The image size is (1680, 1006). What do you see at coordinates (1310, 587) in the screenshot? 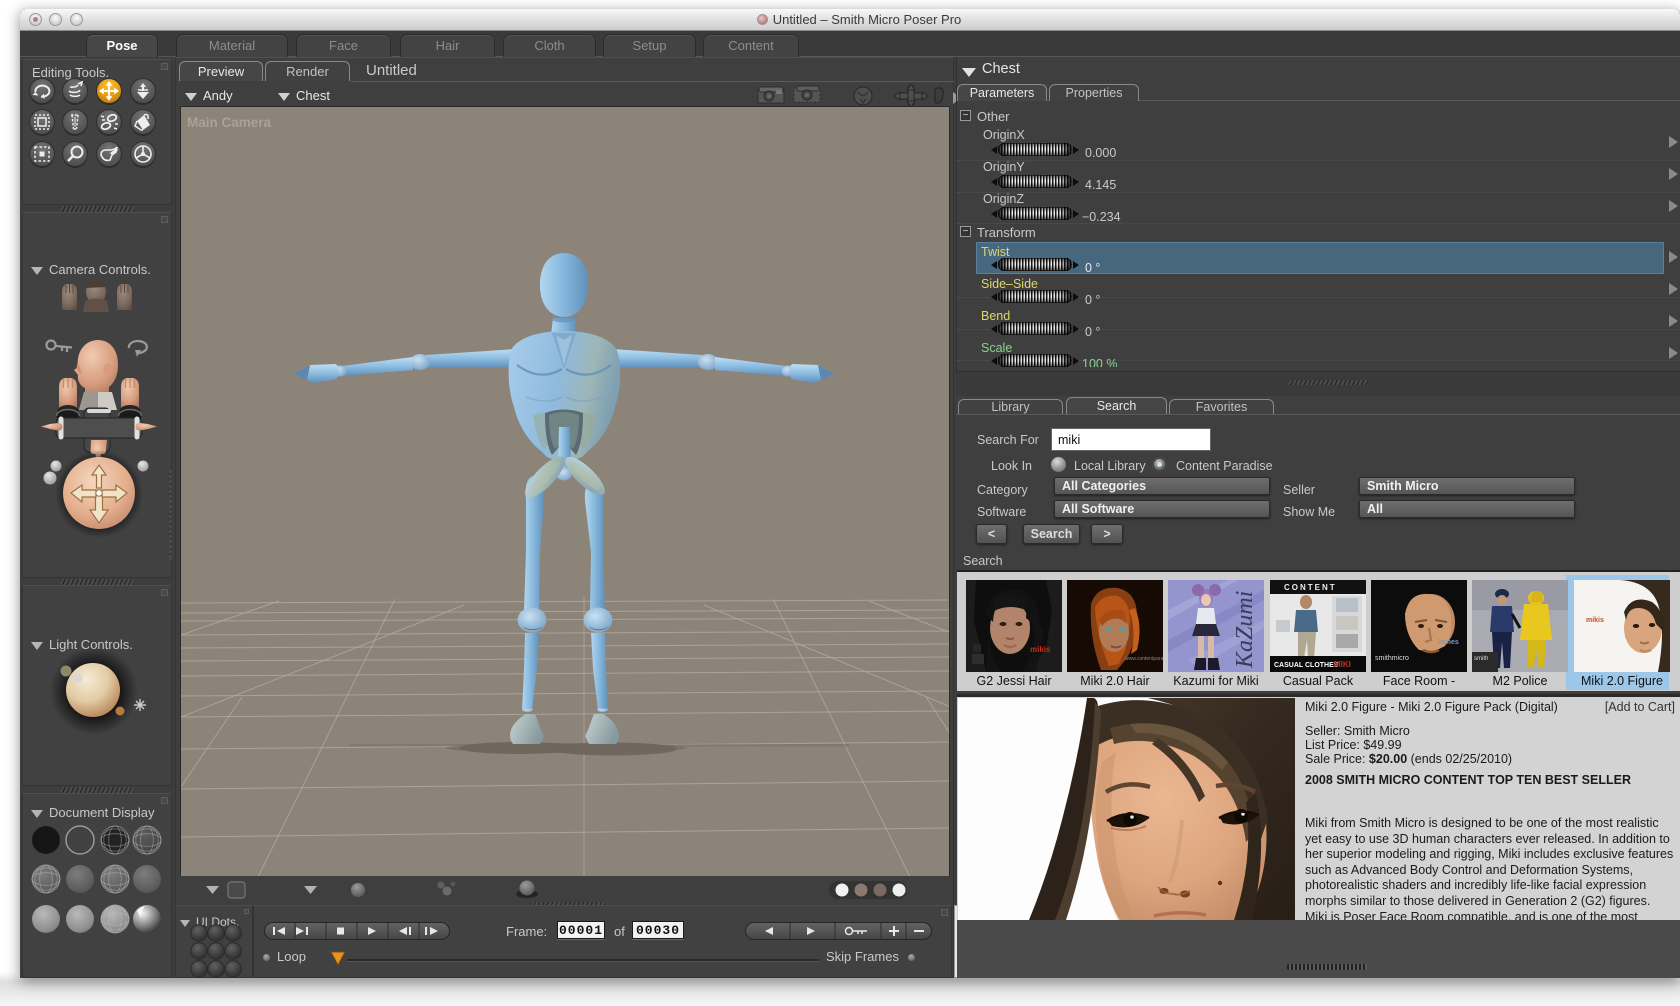
I see `svg-text: CONTENT` at bounding box center [1310, 587].